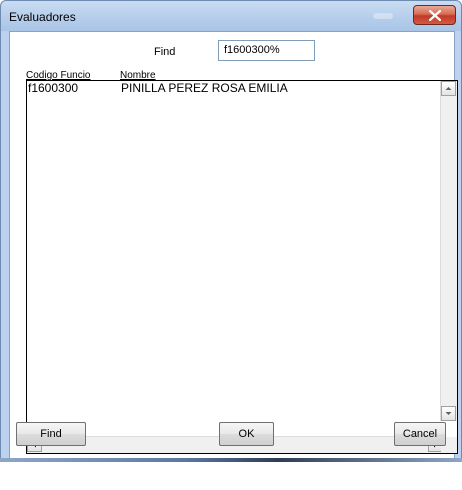 This screenshot has height=490, width=462. What do you see at coordinates (246, 434) in the screenshot?
I see `ok-button: OK` at bounding box center [246, 434].